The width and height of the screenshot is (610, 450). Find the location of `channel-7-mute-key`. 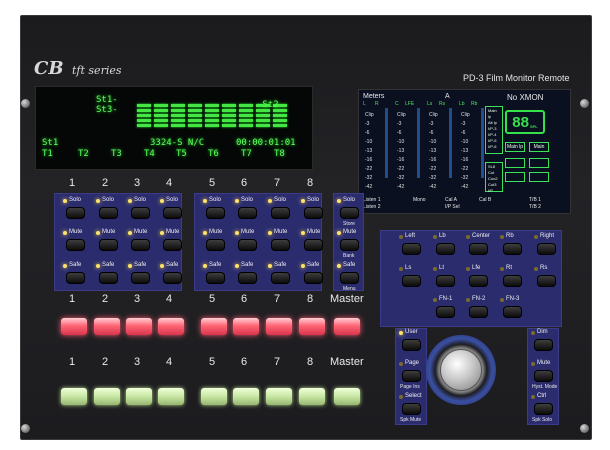

channel-7-mute-key is located at coordinates (280, 245).